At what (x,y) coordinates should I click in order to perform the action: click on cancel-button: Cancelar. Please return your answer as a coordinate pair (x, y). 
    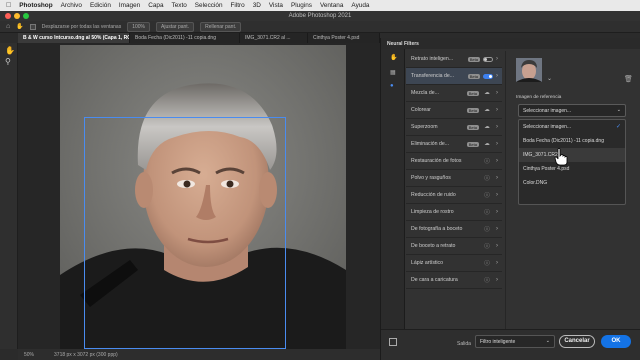
    Looking at the image, I should click on (577, 341).